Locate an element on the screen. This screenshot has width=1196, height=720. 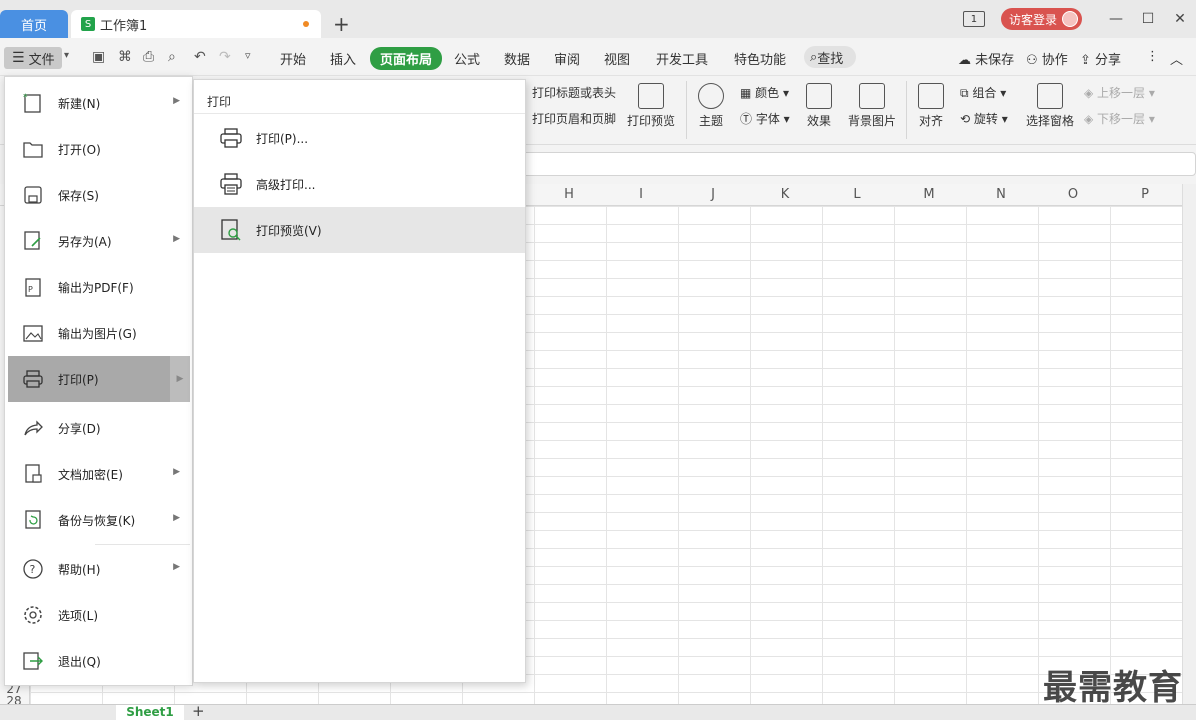
tab-review: 审阅 is located at coordinates (567, 58).